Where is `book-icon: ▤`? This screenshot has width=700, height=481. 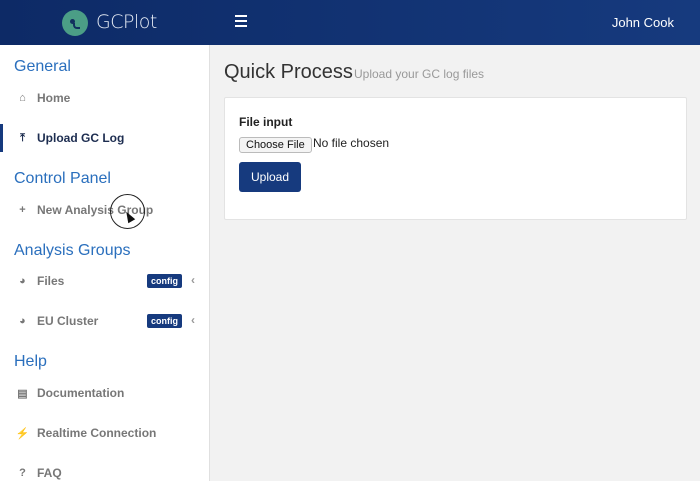
book-icon: ▤ is located at coordinates (22, 393).